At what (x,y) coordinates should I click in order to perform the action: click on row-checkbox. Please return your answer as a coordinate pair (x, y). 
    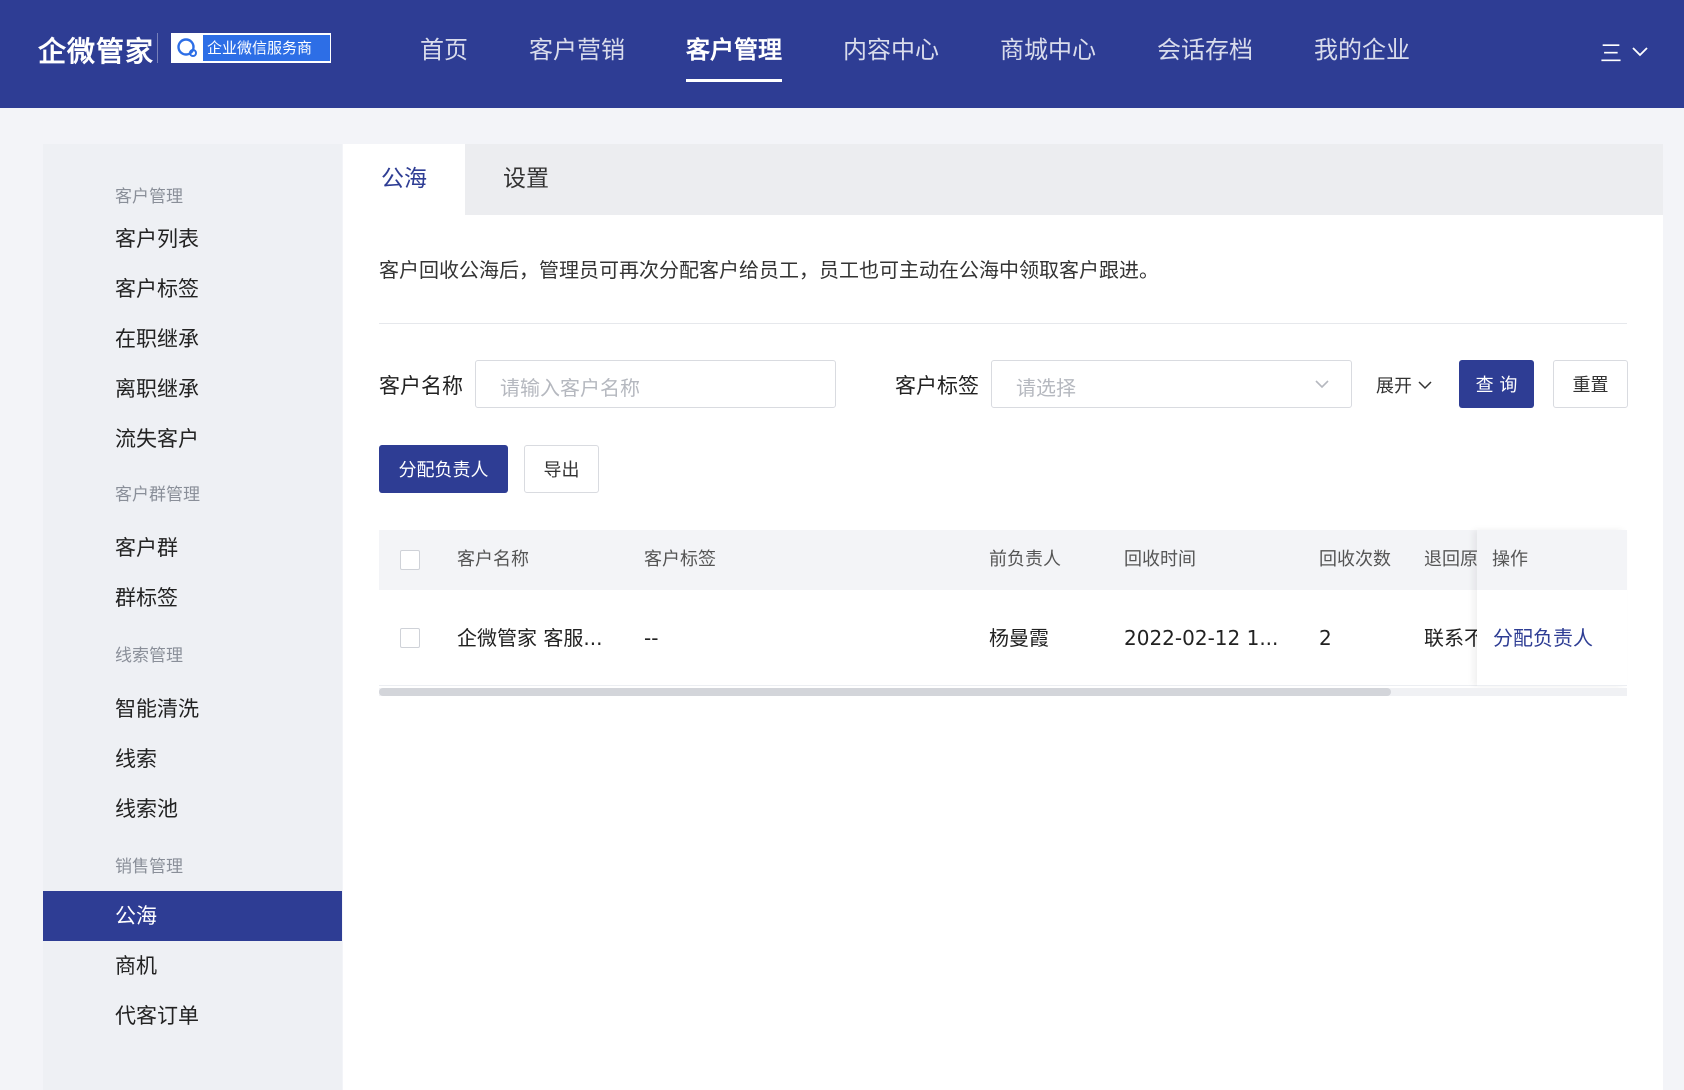
    Looking at the image, I should click on (410, 638).